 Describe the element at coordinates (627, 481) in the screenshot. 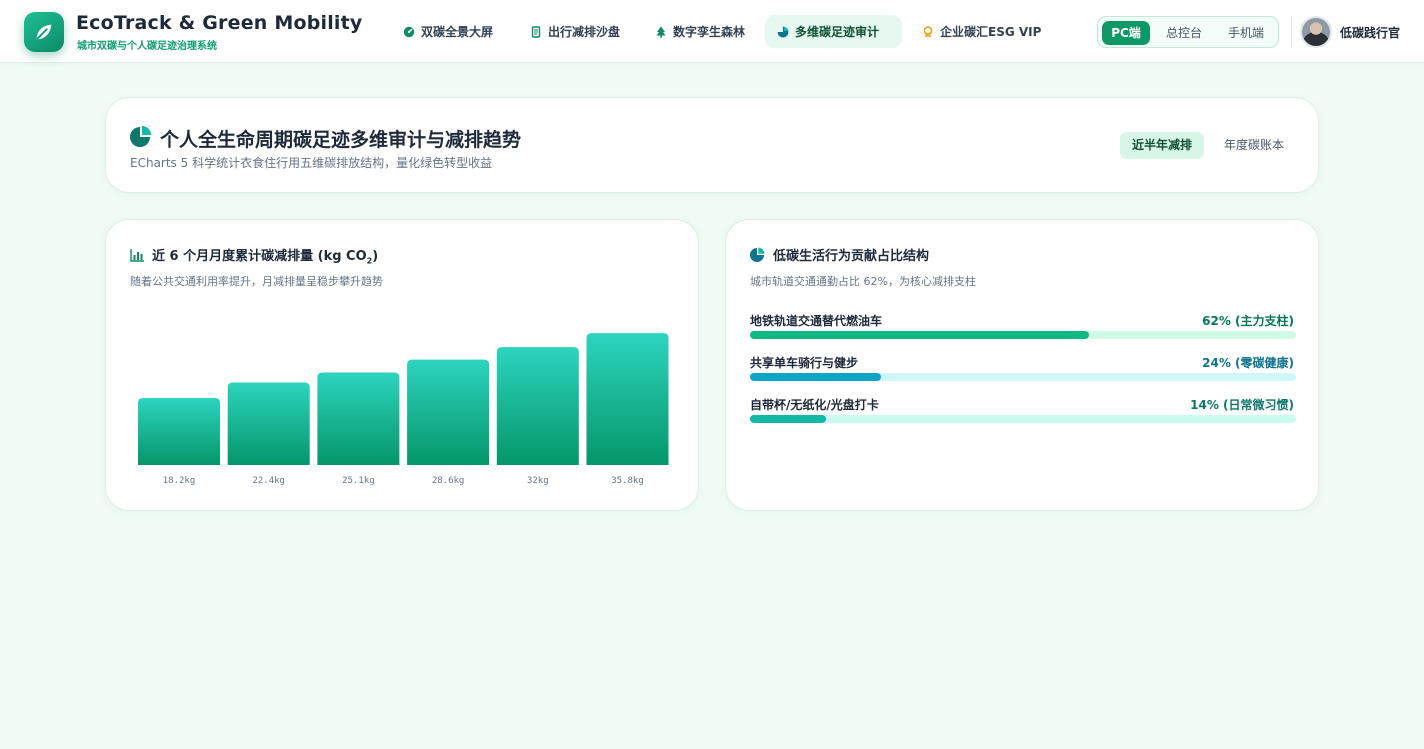

I see `chart-x-tick-label: 35.8kg` at that location.